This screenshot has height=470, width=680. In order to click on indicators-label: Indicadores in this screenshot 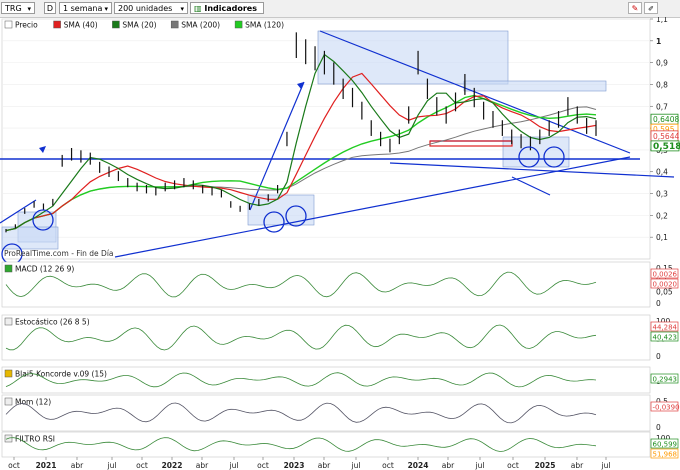, I will do `click(230, 8)`.